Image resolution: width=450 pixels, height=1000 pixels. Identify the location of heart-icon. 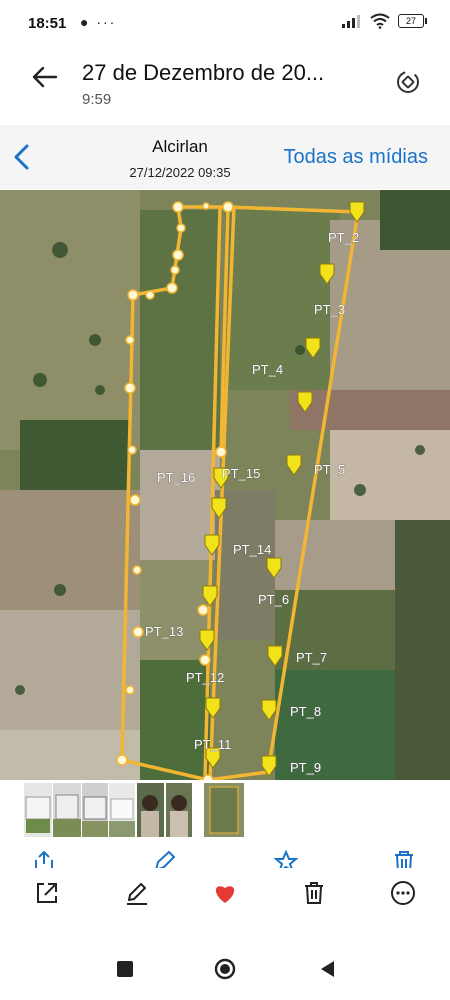
(225, 893).